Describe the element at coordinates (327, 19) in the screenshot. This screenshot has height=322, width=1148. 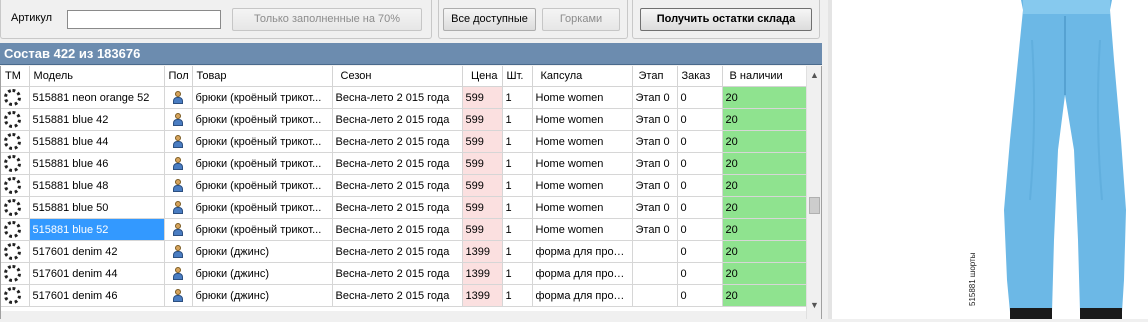
I see `filled-70-button: Только заполненные на 70%` at that location.